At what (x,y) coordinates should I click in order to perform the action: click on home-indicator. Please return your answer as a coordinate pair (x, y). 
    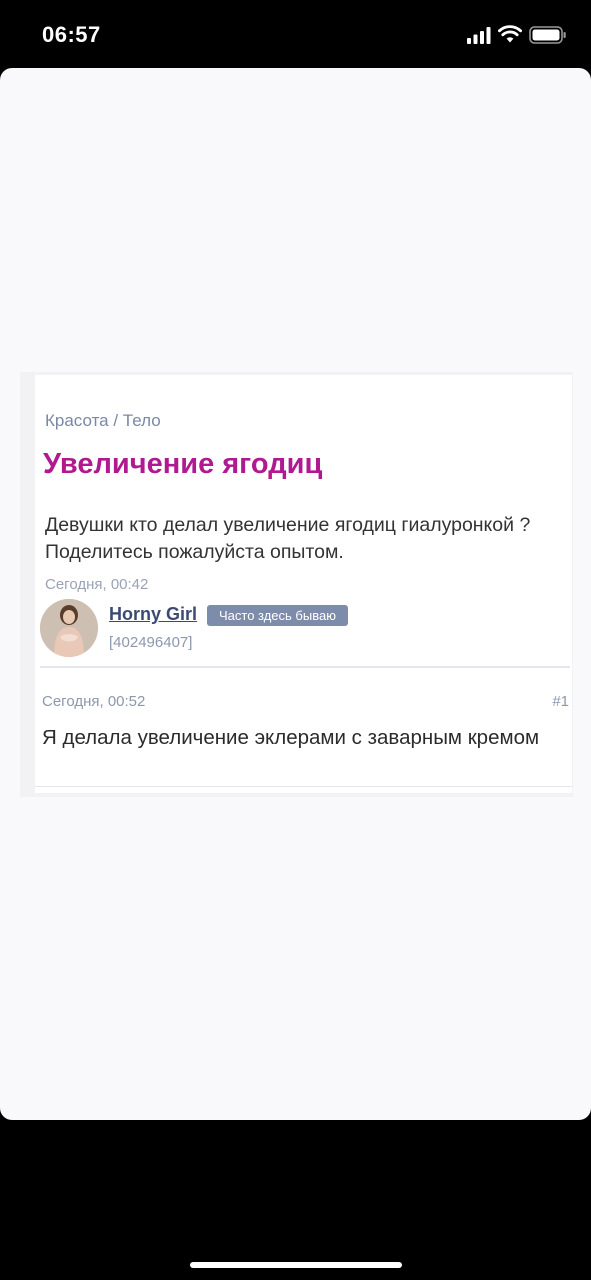
    Looking at the image, I should click on (296, 1265).